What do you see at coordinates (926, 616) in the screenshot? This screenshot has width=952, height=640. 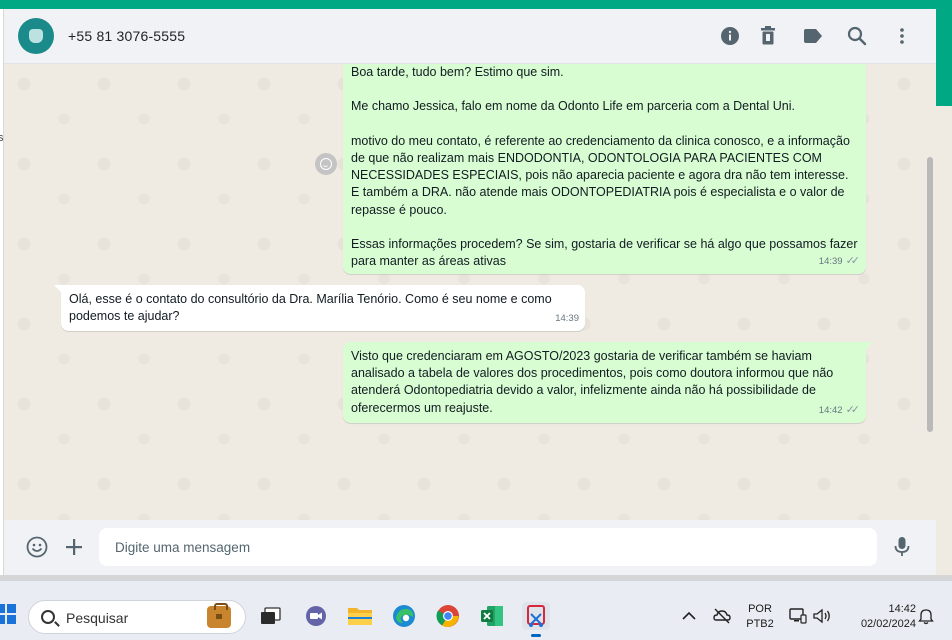 I see `notification-bell-icon` at bounding box center [926, 616].